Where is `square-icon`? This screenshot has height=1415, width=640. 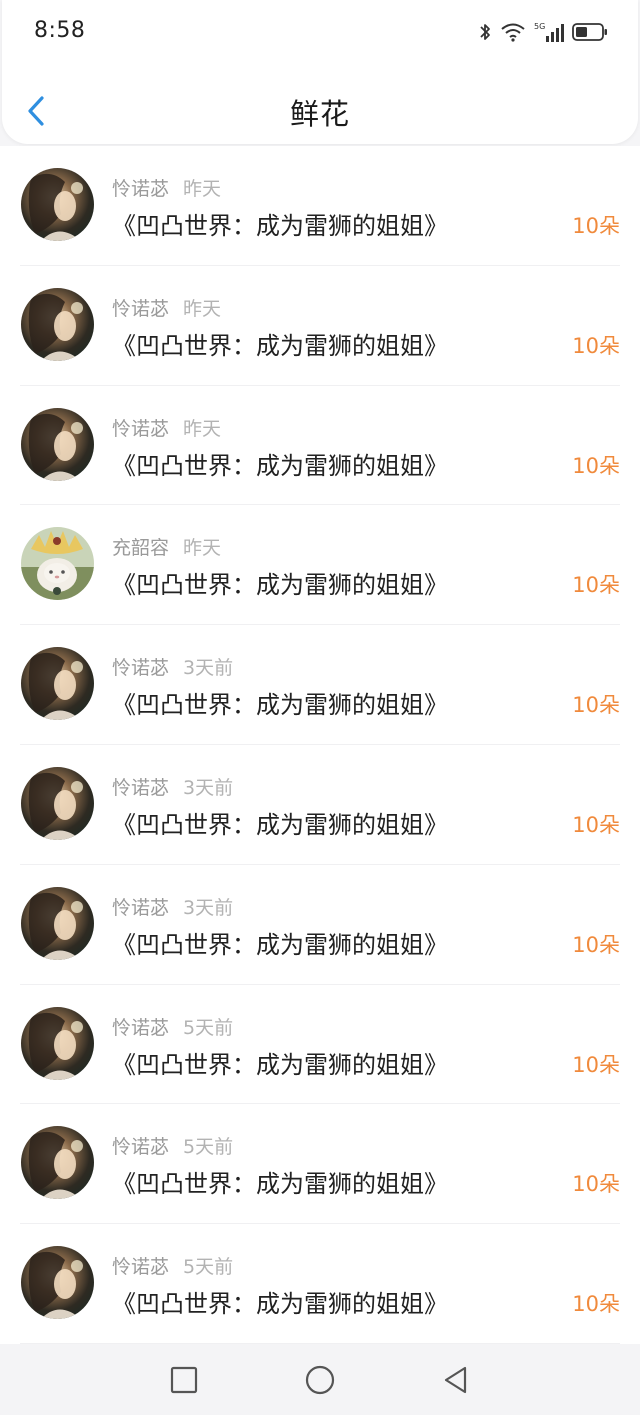
square-icon is located at coordinates (184, 1380).